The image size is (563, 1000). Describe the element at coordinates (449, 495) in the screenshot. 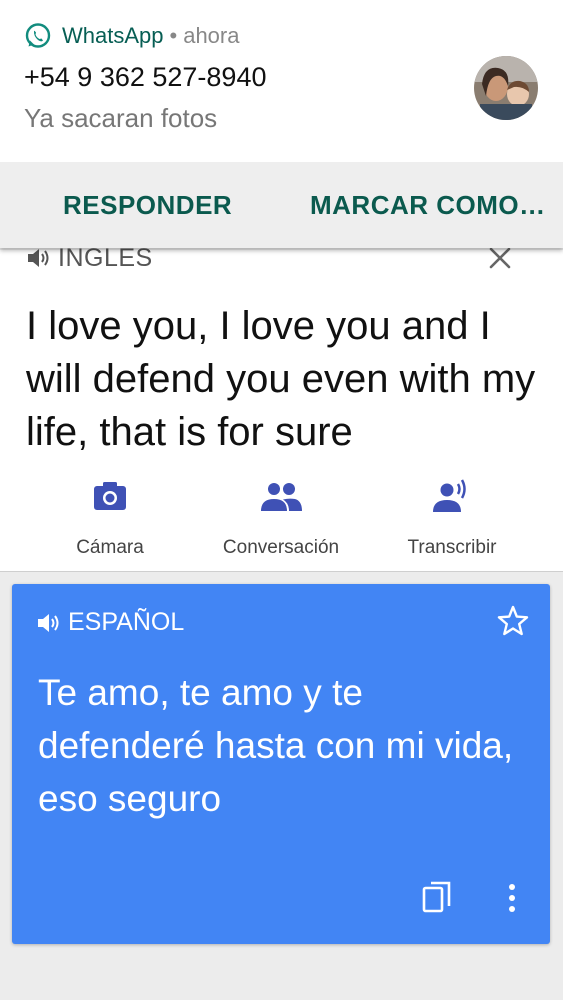

I see `transcribe-icon` at that location.